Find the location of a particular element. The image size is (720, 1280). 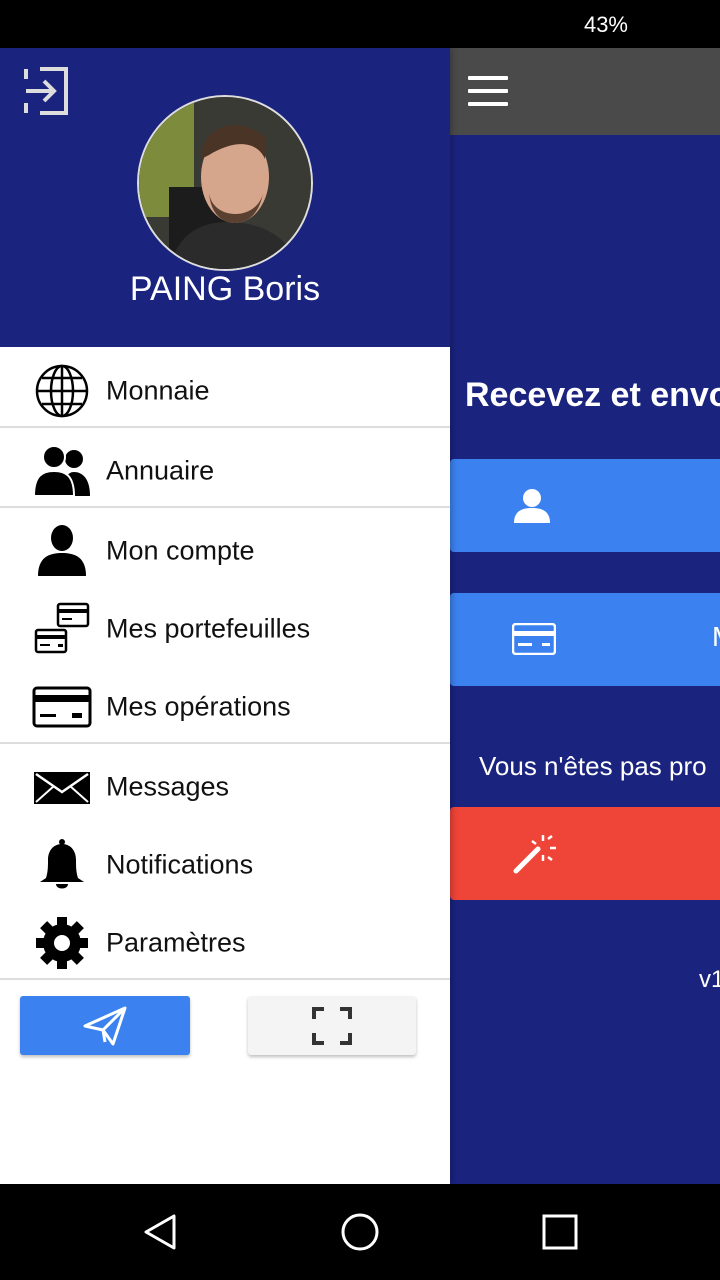

wallet-action-button: M is located at coordinates (585, 639).